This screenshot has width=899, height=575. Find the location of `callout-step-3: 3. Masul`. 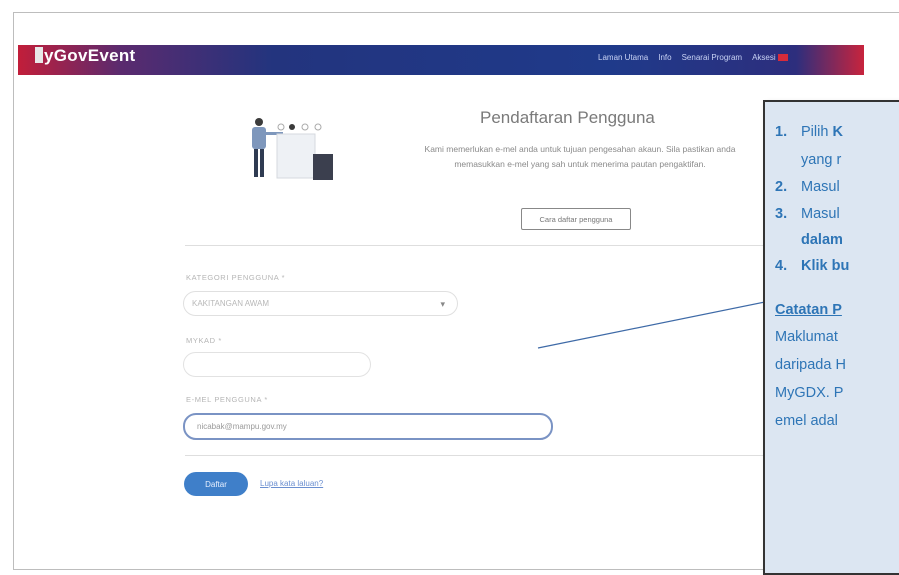

callout-step-3: 3. Masul is located at coordinates (807, 214).